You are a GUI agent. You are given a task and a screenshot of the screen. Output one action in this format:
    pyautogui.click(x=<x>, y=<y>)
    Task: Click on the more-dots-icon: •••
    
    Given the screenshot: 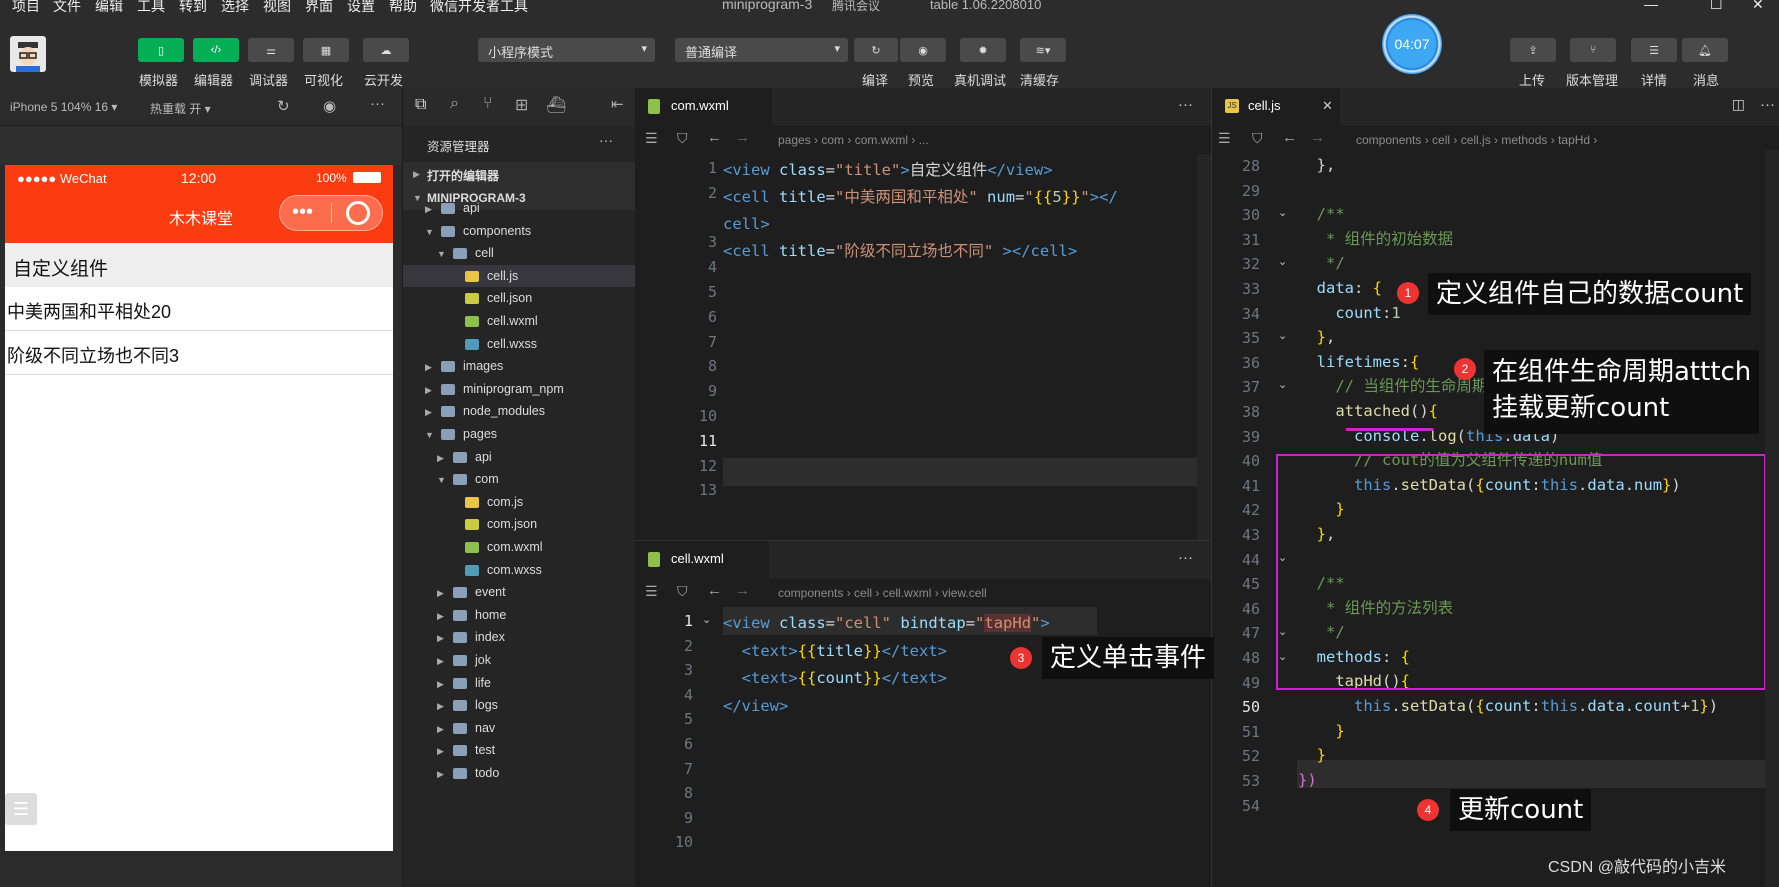 What is the action you would take?
    pyautogui.click(x=302, y=212)
    